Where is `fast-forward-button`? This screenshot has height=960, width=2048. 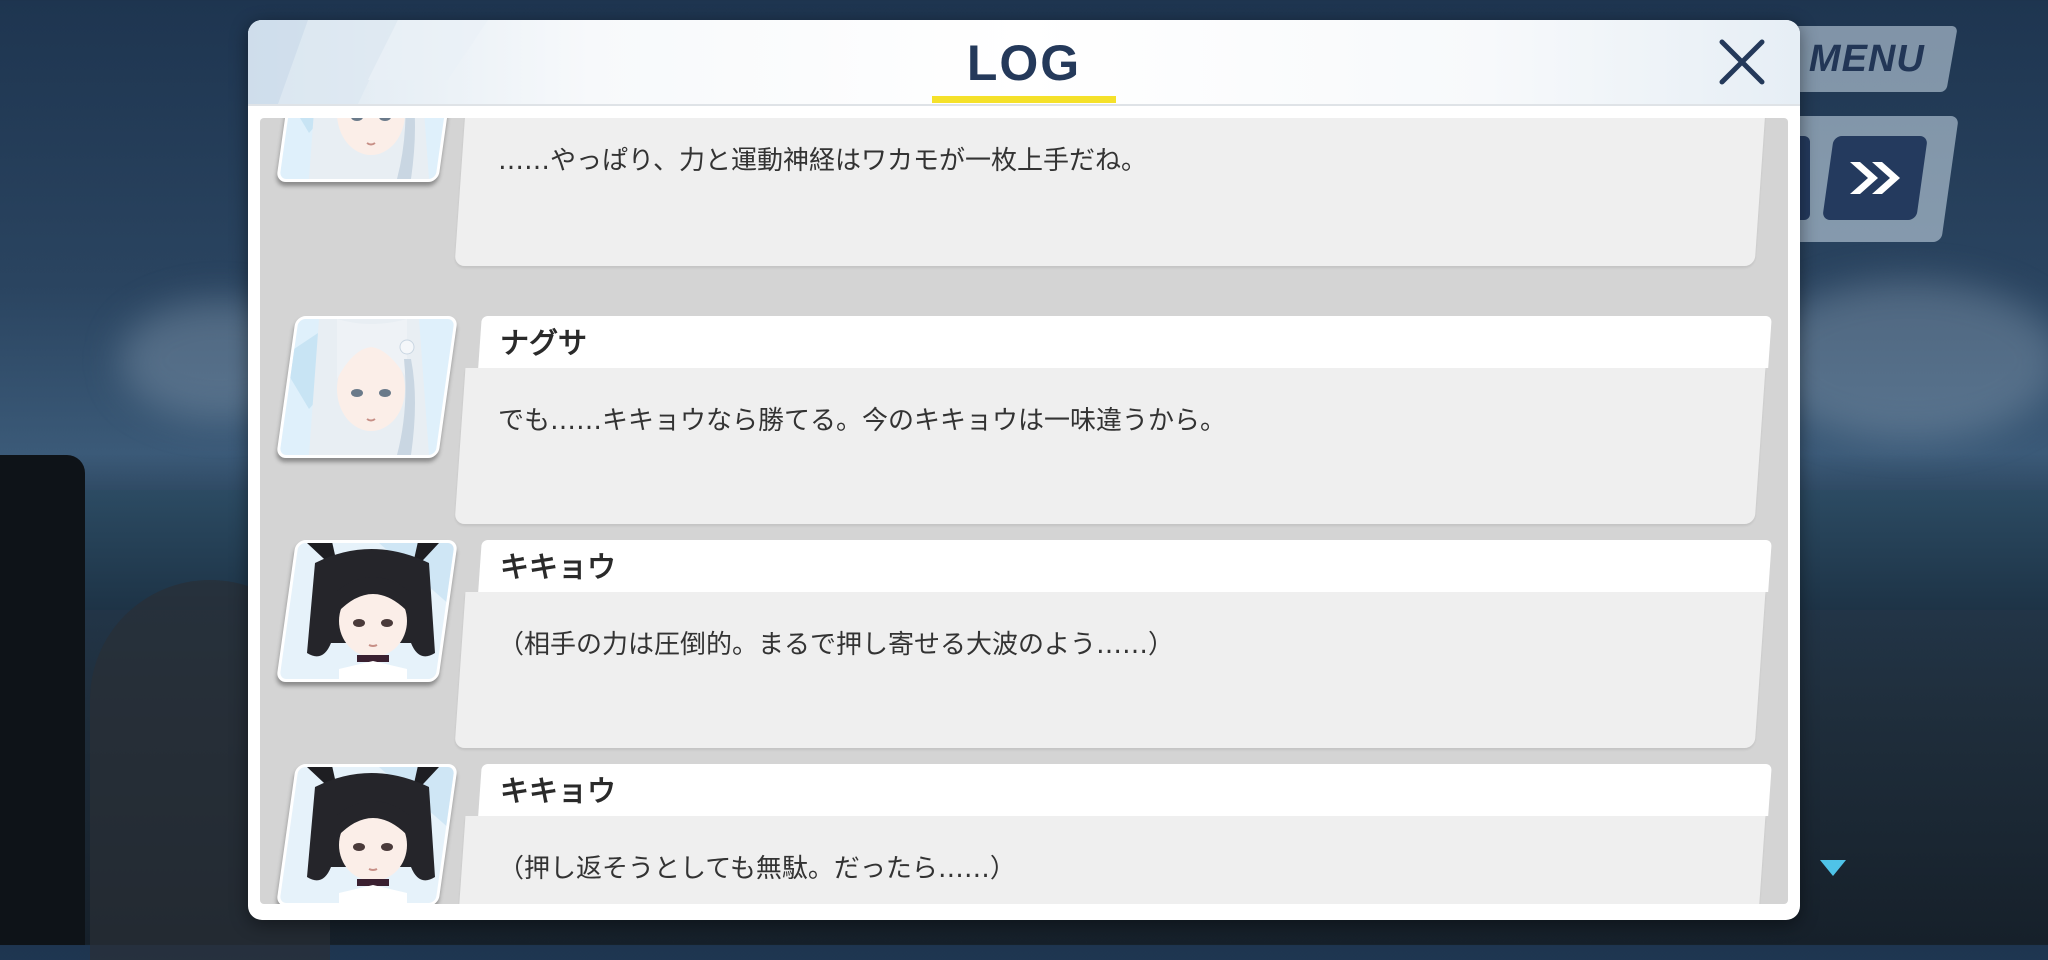 fast-forward-button is located at coordinates (1875, 178).